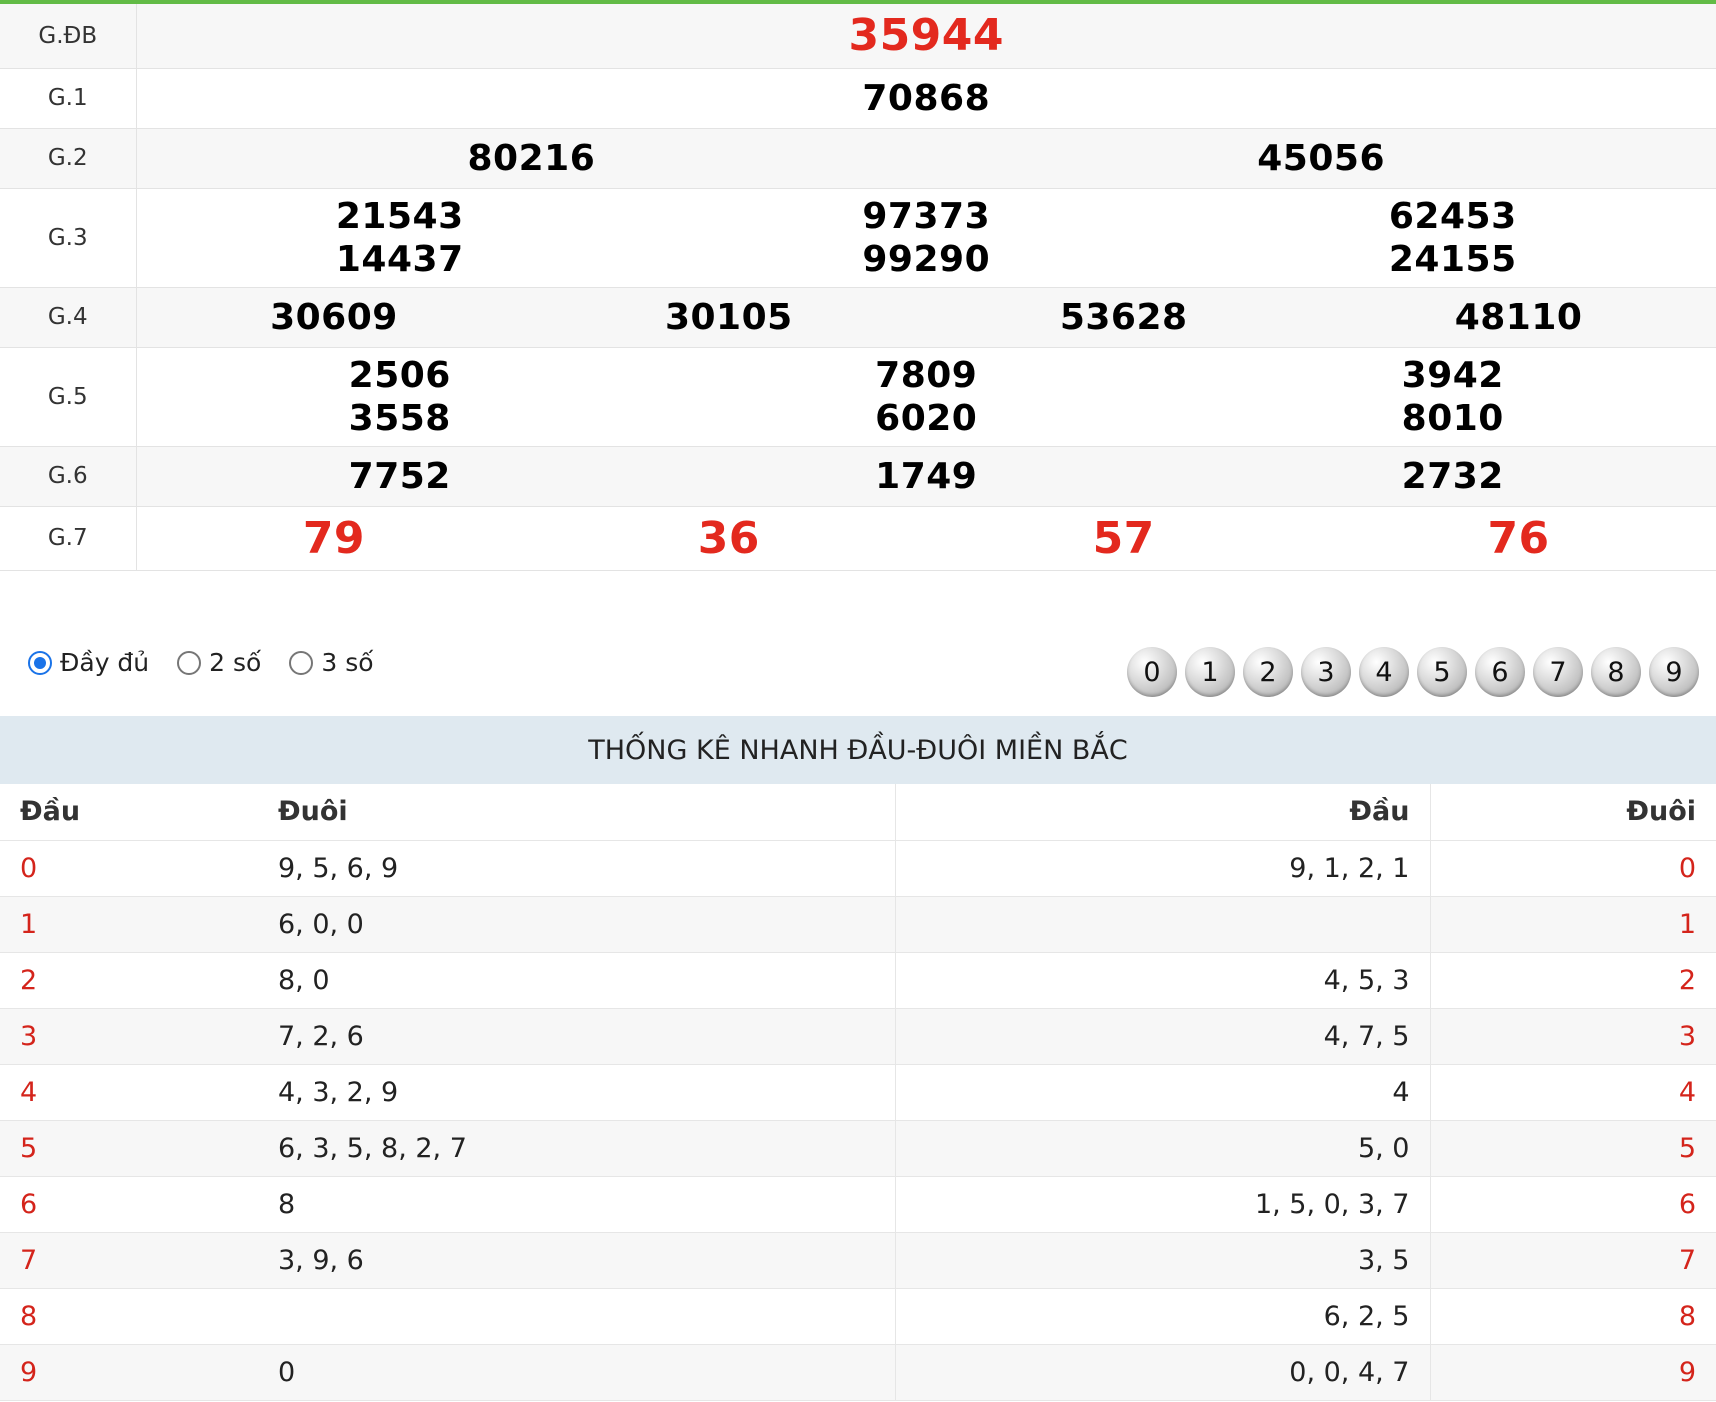 This screenshot has height=1402, width=1716. I want to click on prize-number: 3942, so click(1452, 375).